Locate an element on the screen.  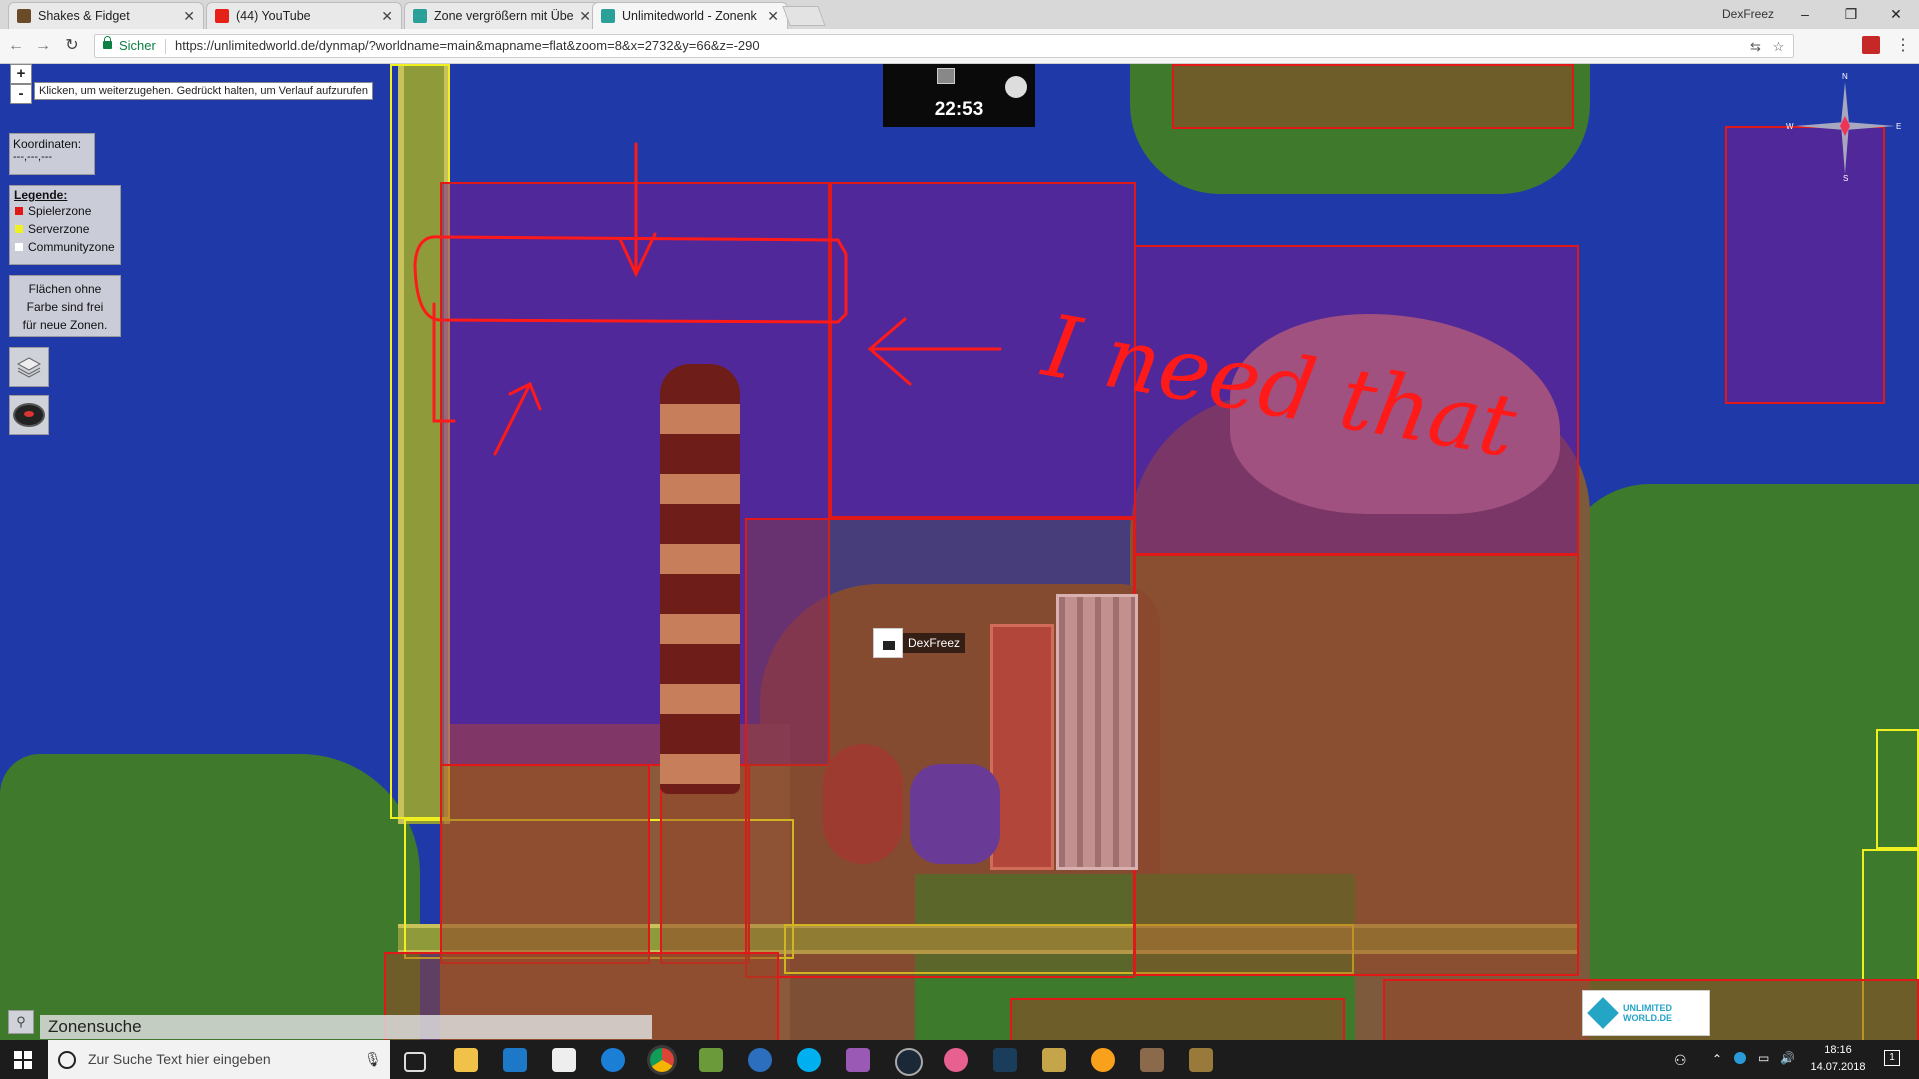
taskbar-search-box: Zur Suche Text hier eingeben 🎙 is located at coordinates (219, 1059).